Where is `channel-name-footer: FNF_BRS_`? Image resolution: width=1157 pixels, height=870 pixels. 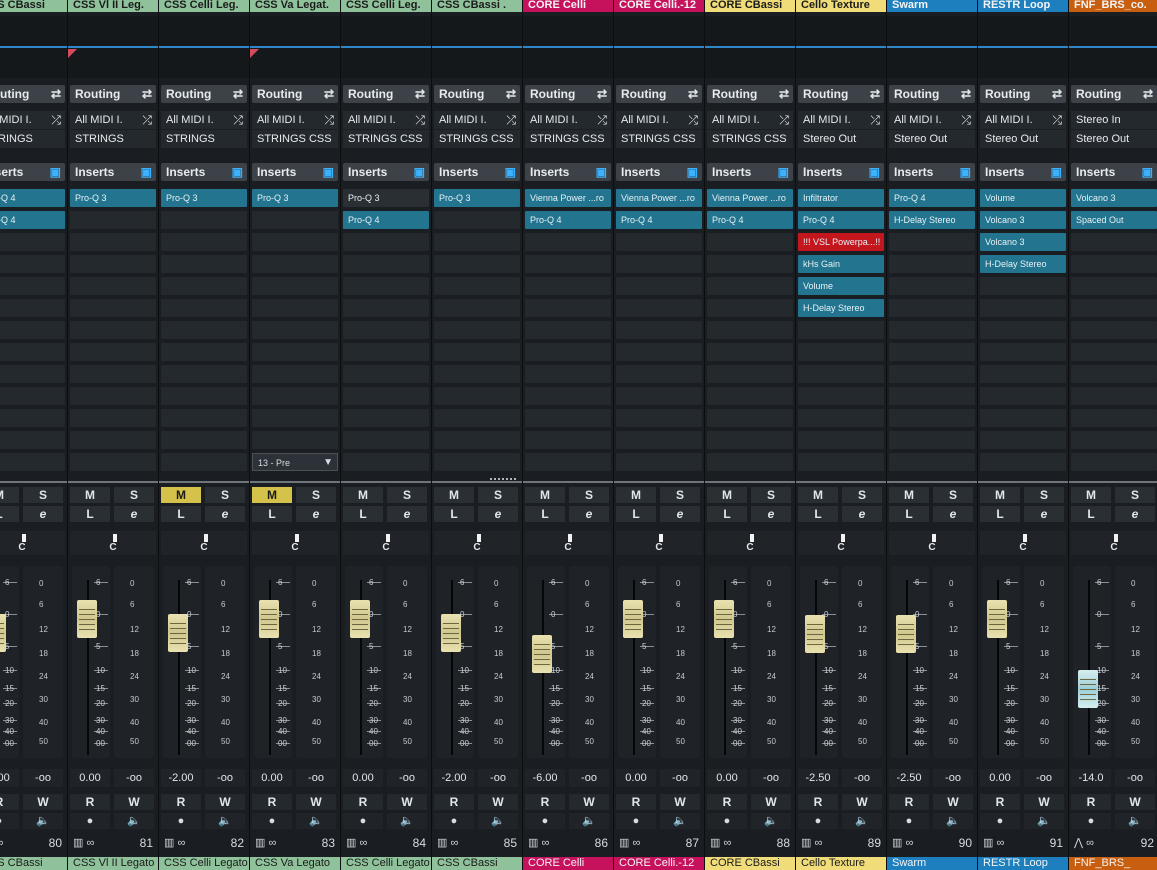
channel-name-footer: FNF_BRS_ is located at coordinates (1113, 863).